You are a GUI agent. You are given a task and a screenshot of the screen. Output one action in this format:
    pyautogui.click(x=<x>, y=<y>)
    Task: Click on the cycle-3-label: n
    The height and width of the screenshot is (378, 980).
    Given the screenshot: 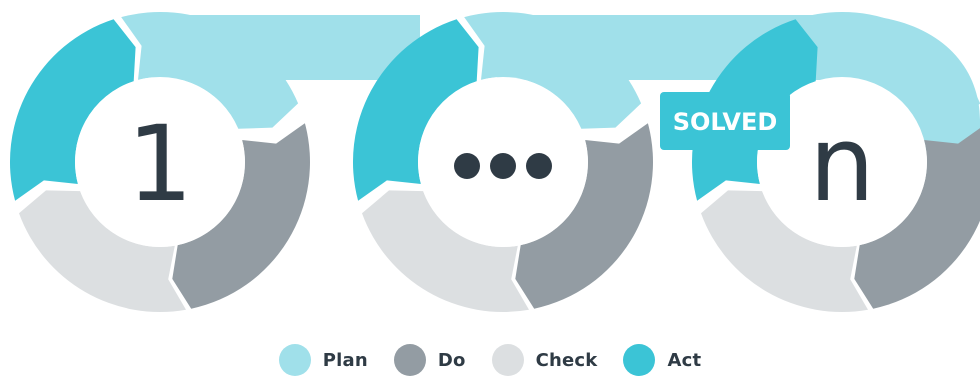 What is the action you would take?
    pyautogui.click(x=842, y=164)
    